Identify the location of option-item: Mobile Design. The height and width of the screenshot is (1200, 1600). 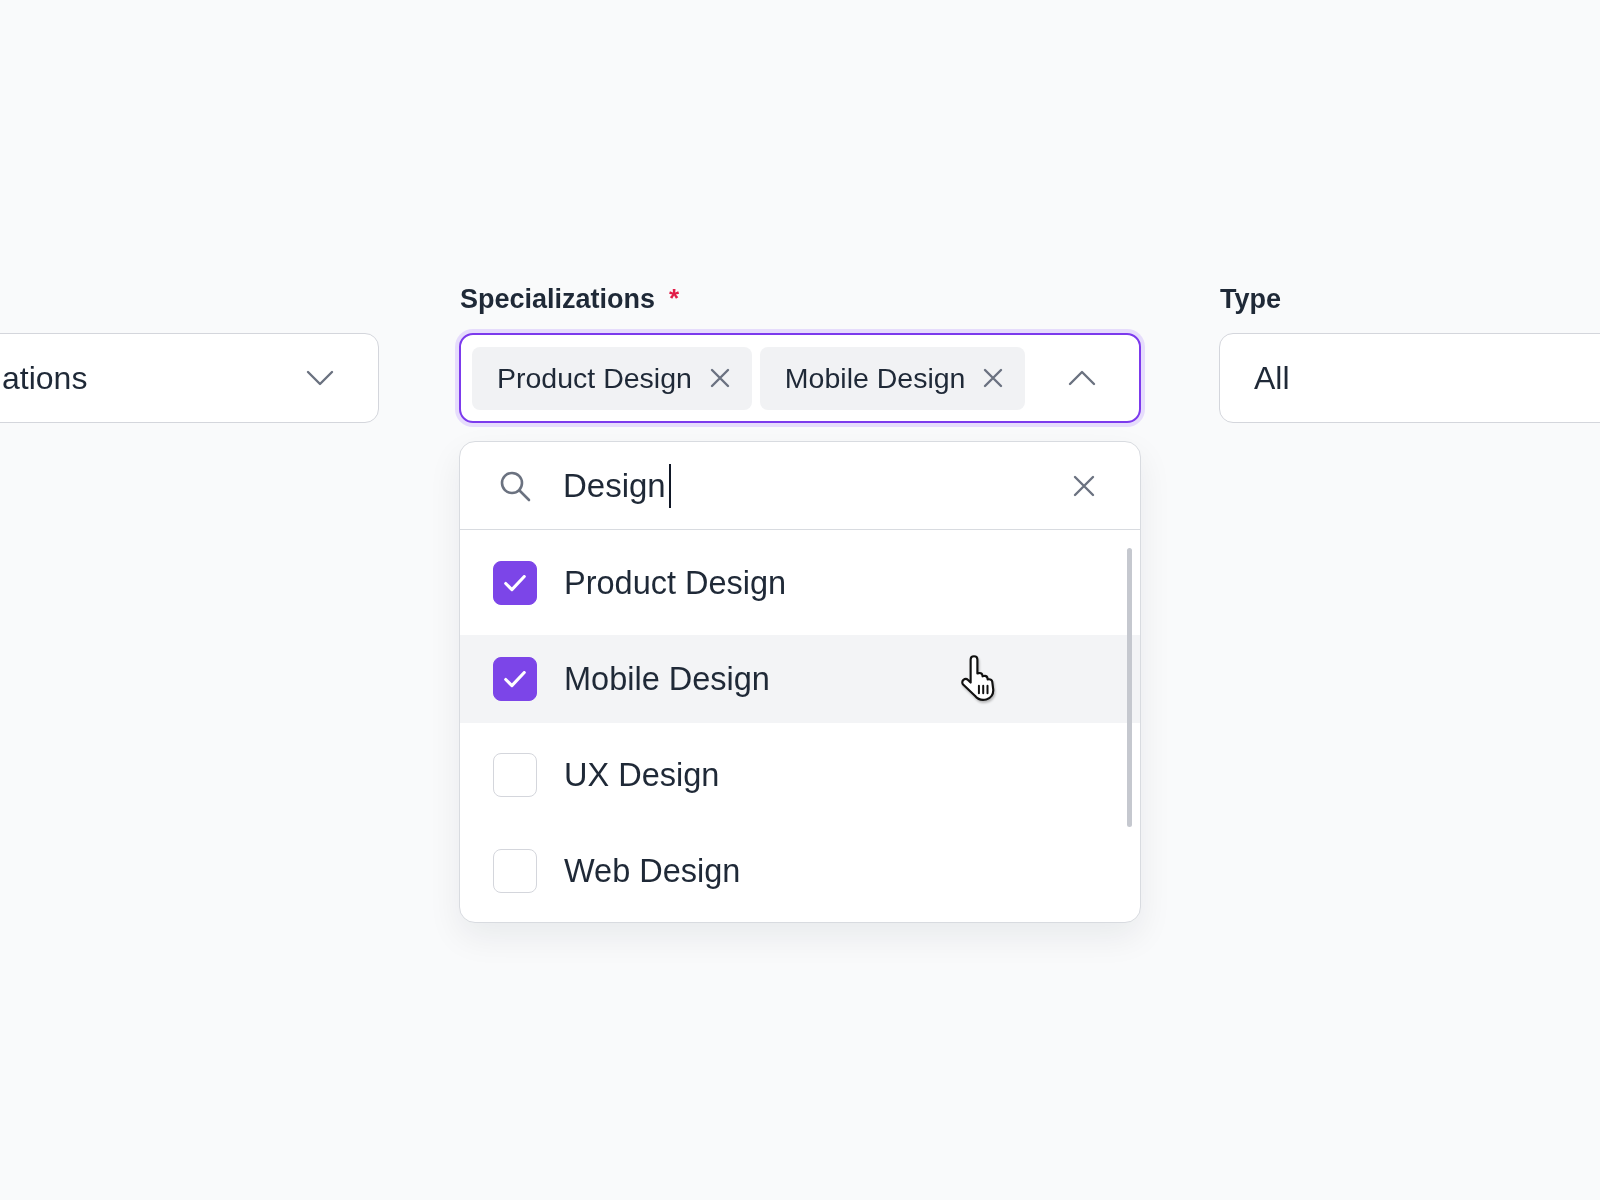
(800, 679).